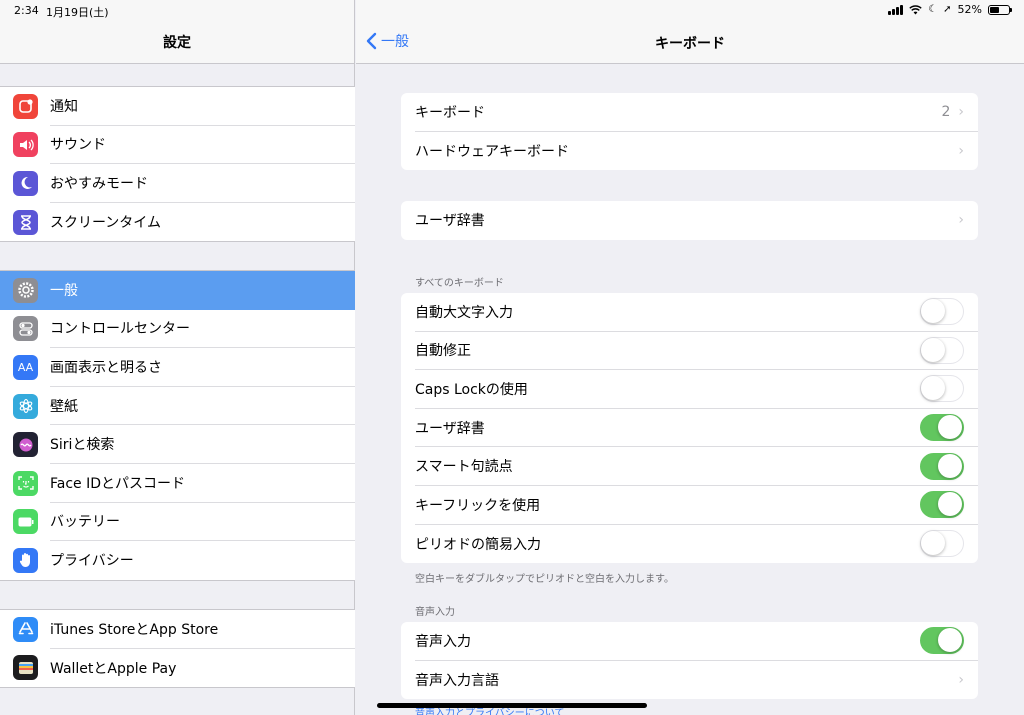  I want to click on keyboard-option-label: ユーザ辞書, so click(450, 428).